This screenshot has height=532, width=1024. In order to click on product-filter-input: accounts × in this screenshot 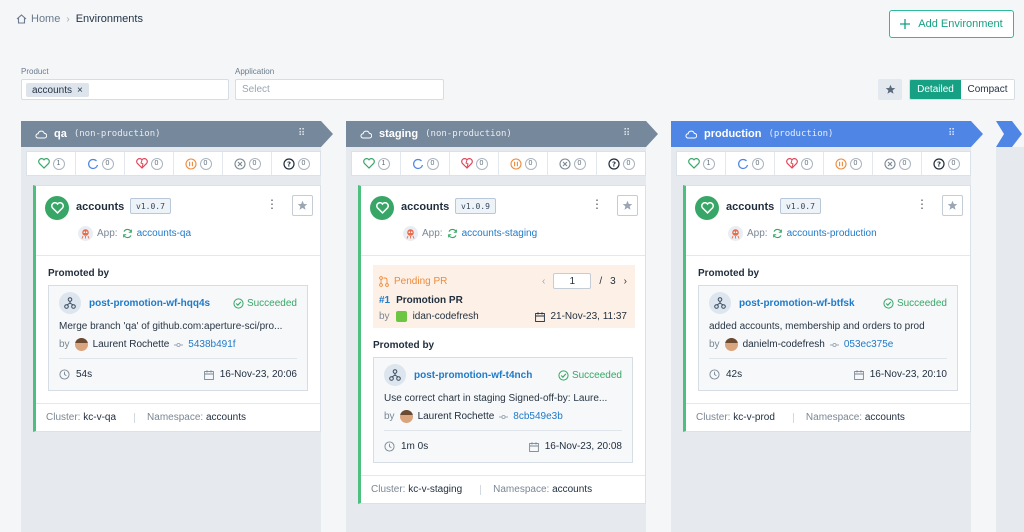, I will do `click(125, 89)`.